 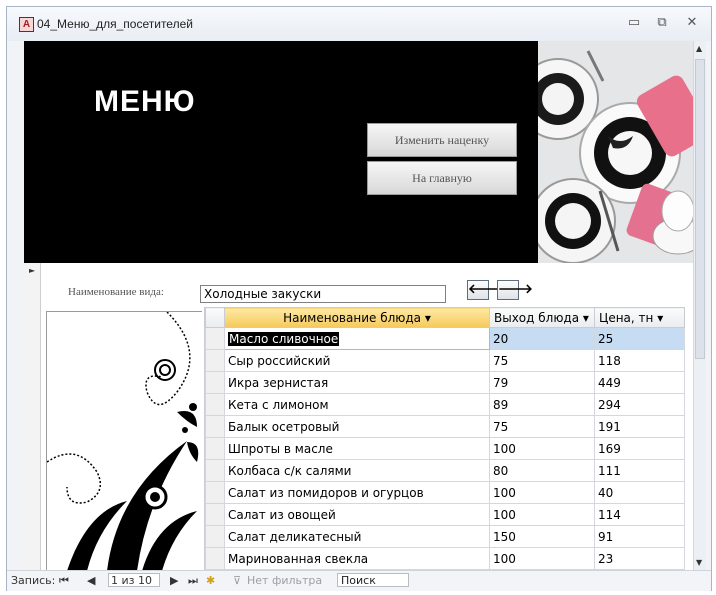 What do you see at coordinates (542, 382) in the screenshot?
I see `cell-output: 79` at bounding box center [542, 382].